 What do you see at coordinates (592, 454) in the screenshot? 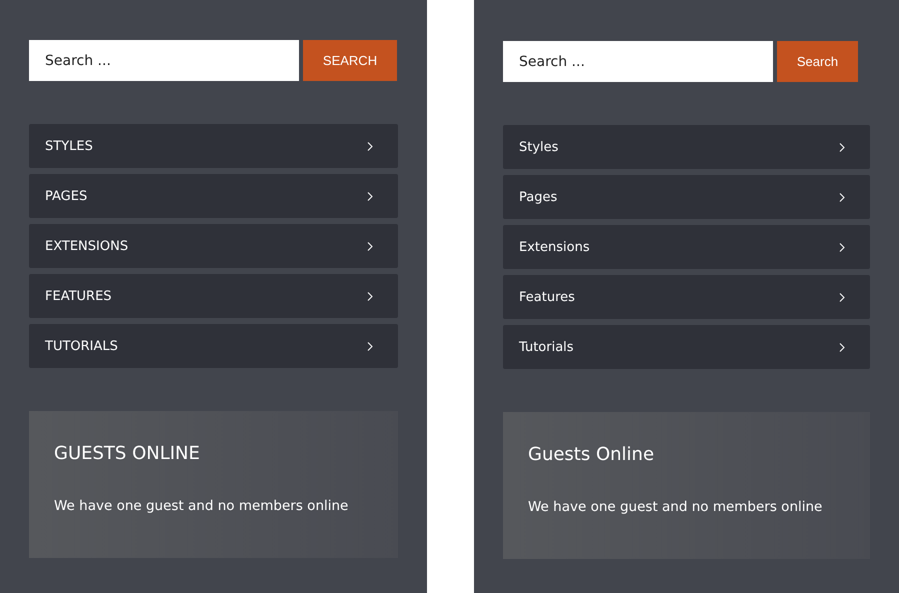
I see `widget-title: Guests Online` at bounding box center [592, 454].